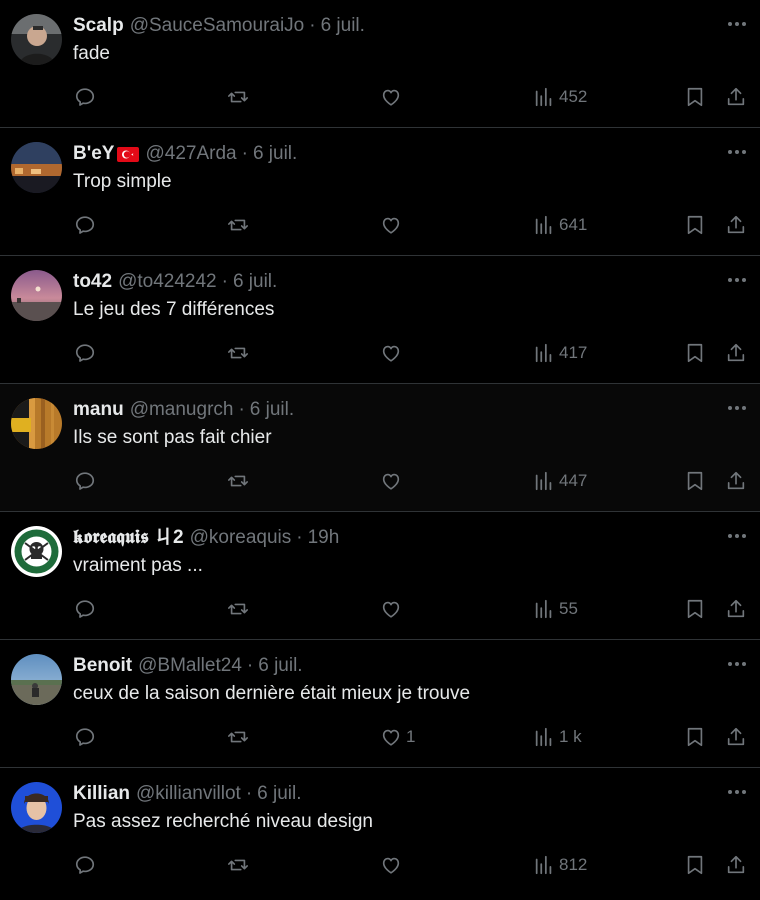 The width and height of the screenshot is (760, 900). I want to click on author-name: Killian, so click(101, 794).